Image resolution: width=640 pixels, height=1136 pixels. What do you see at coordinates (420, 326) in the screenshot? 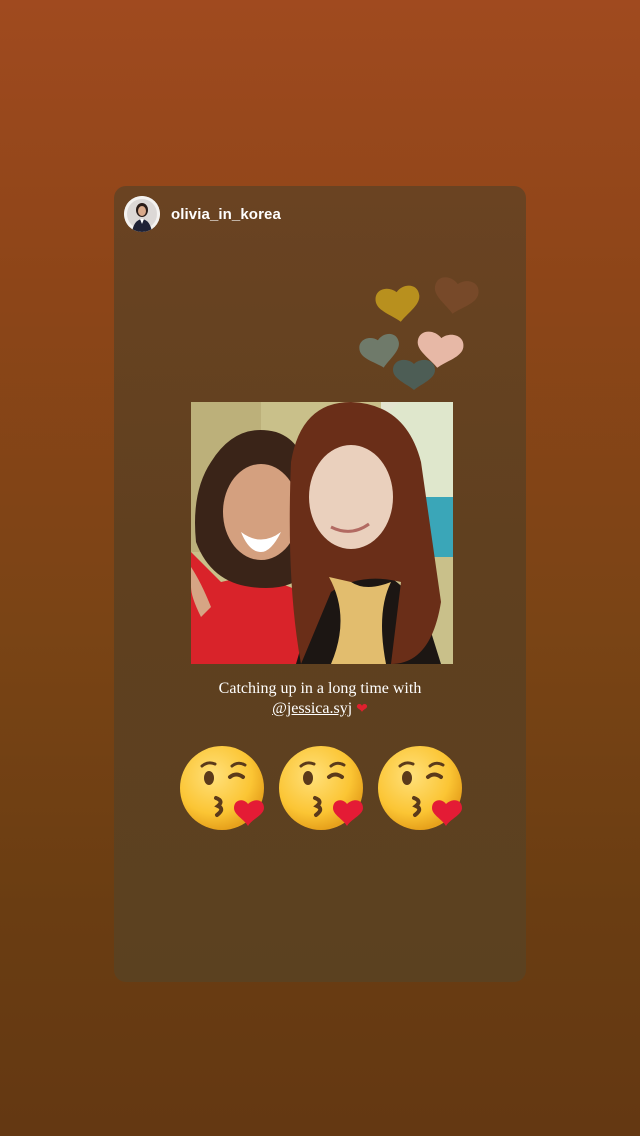
I see `hearts-sticker` at bounding box center [420, 326].